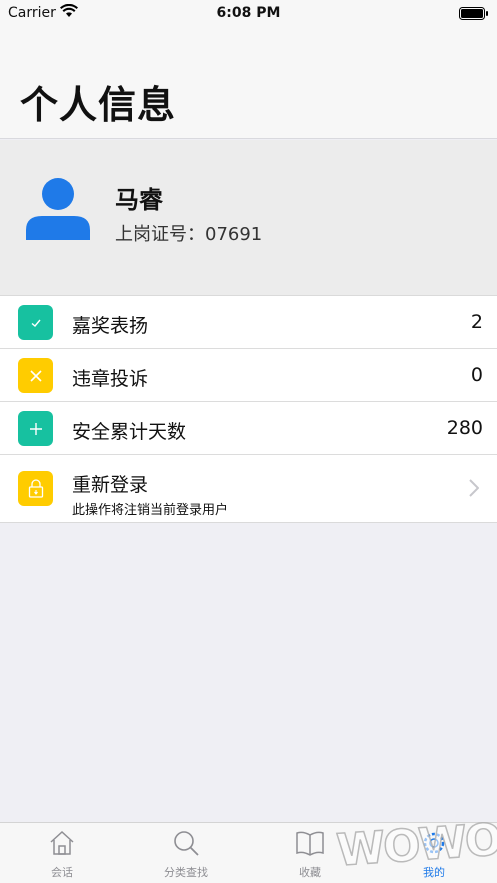  I want to click on list-item-value: 280, so click(464, 428).